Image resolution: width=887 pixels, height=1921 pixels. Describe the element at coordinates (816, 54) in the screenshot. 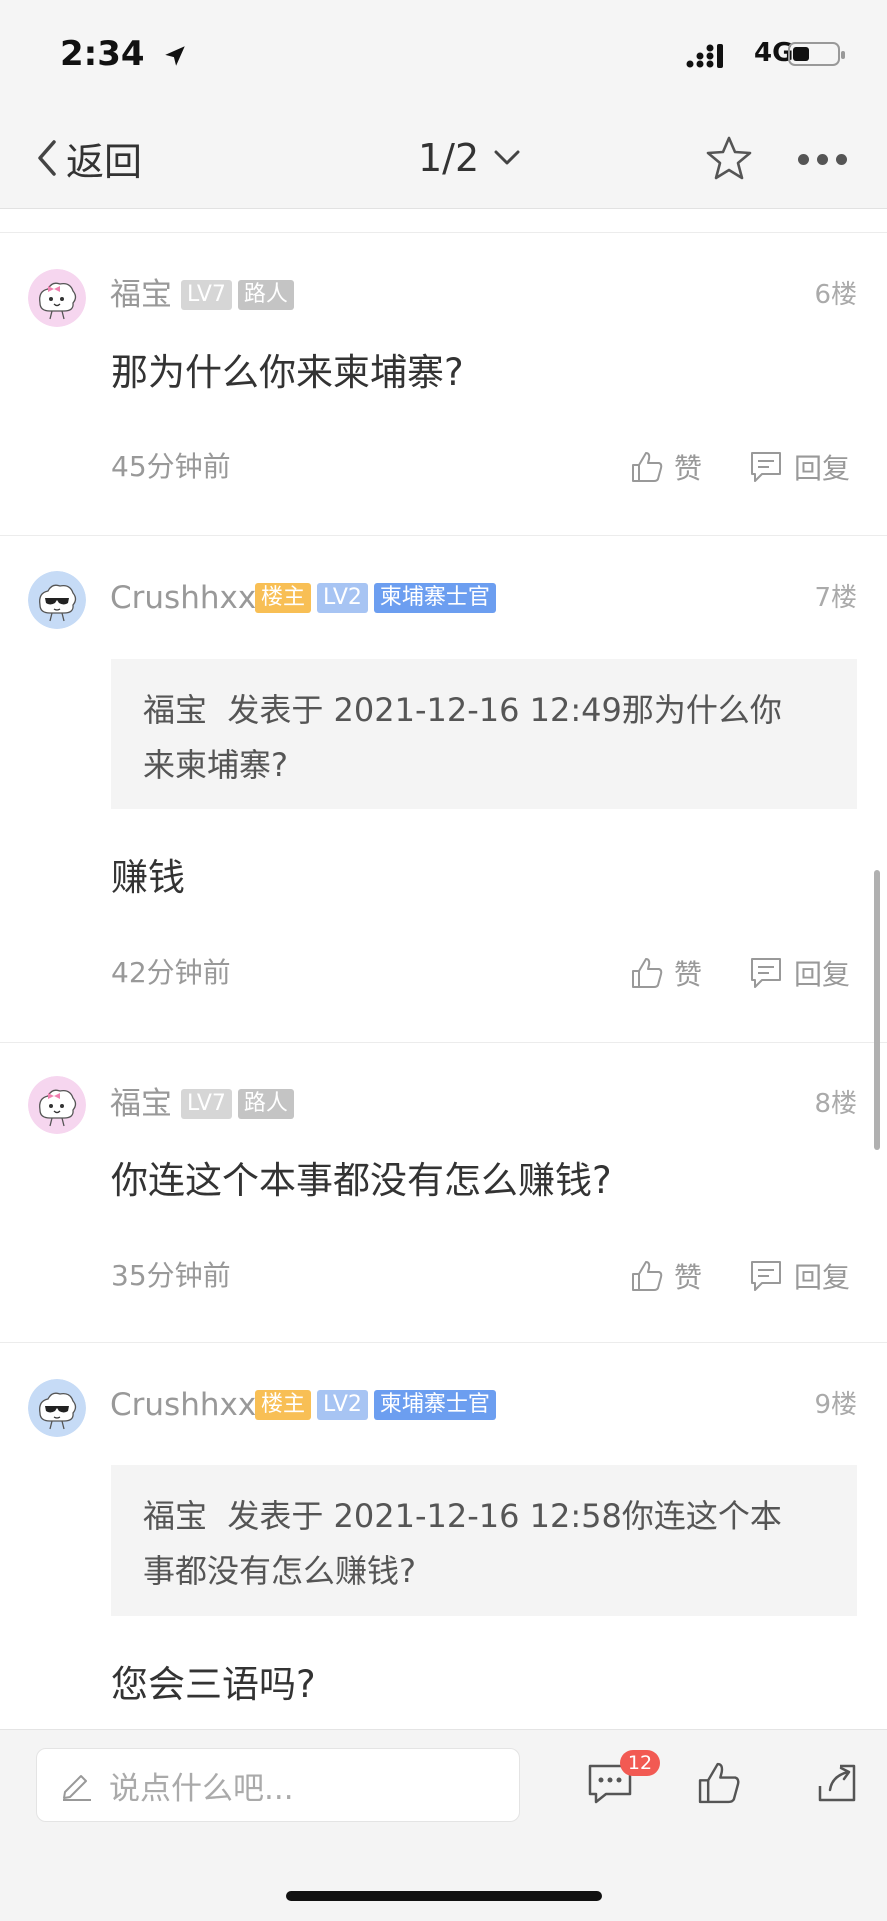

I see `battery-icon` at that location.